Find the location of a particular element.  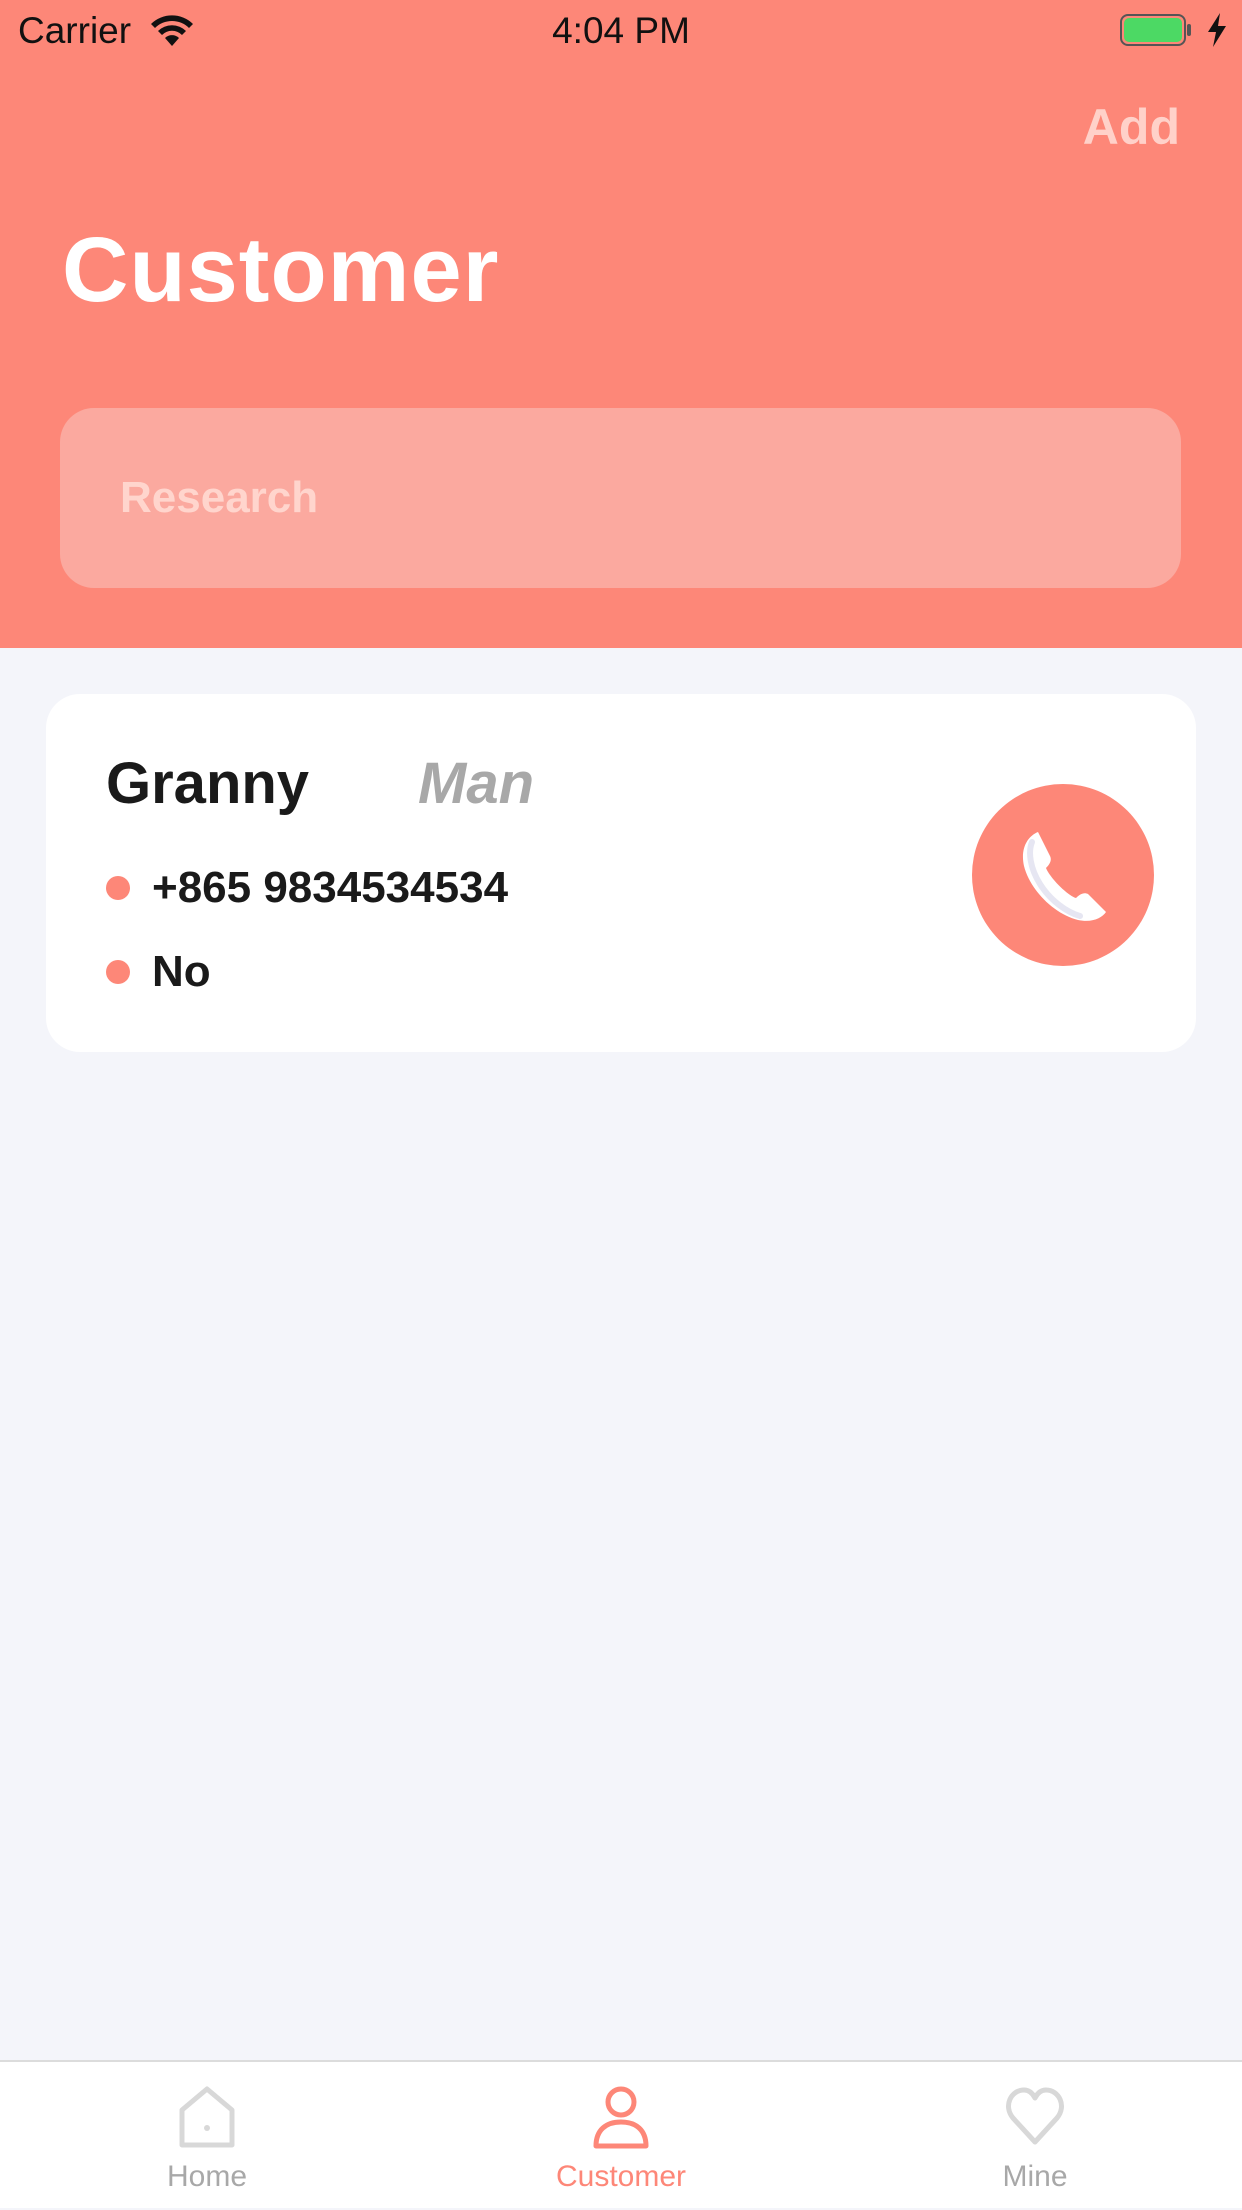

phone-icon is located at coordinates (1064, 876).